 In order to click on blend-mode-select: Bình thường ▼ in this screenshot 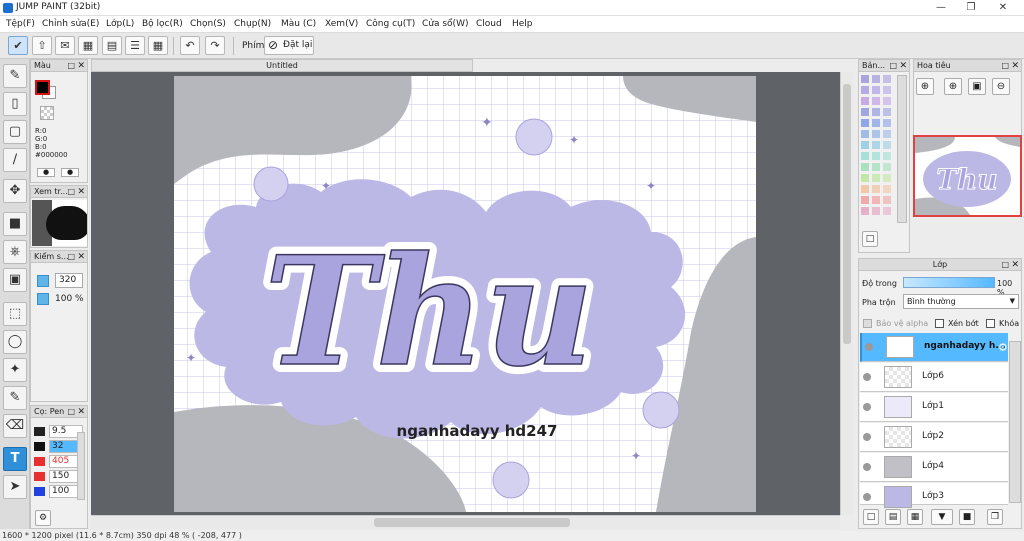, I will do `click(961, 301)`.